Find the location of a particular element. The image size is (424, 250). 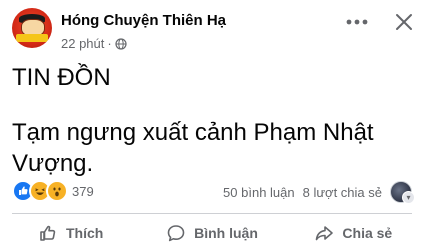

post-author-name: Hóng Chuyện Thiên Hạ is located at coordinates (143, 20).